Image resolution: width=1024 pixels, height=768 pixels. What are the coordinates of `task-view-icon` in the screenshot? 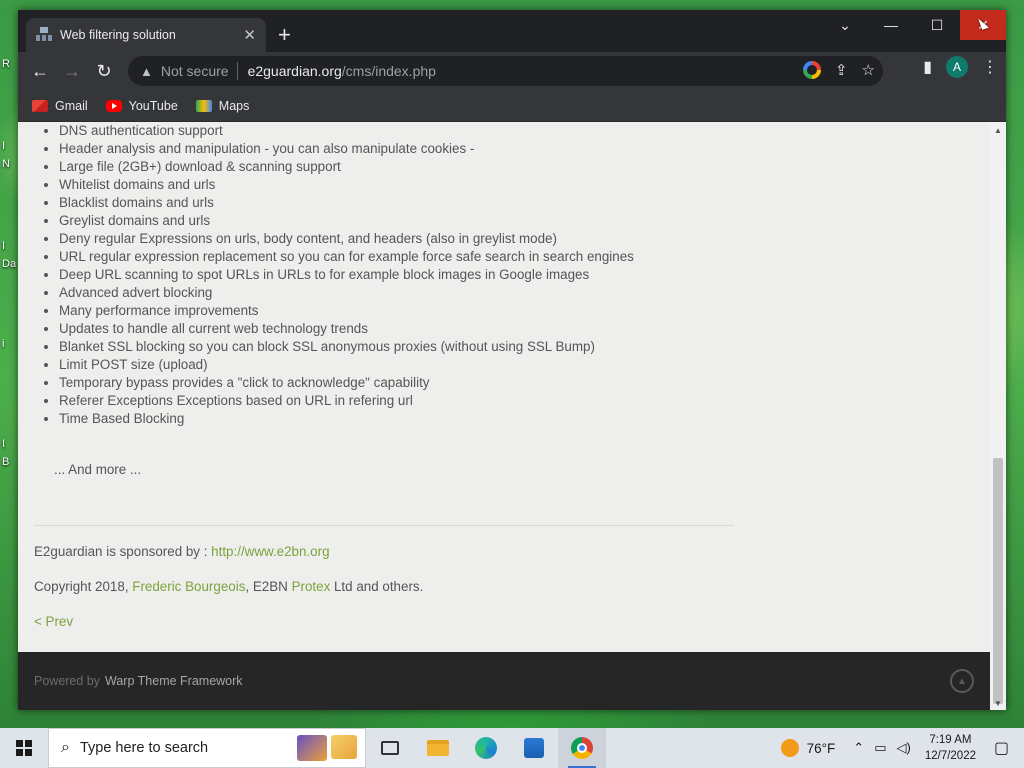 It's located at (390, 748).